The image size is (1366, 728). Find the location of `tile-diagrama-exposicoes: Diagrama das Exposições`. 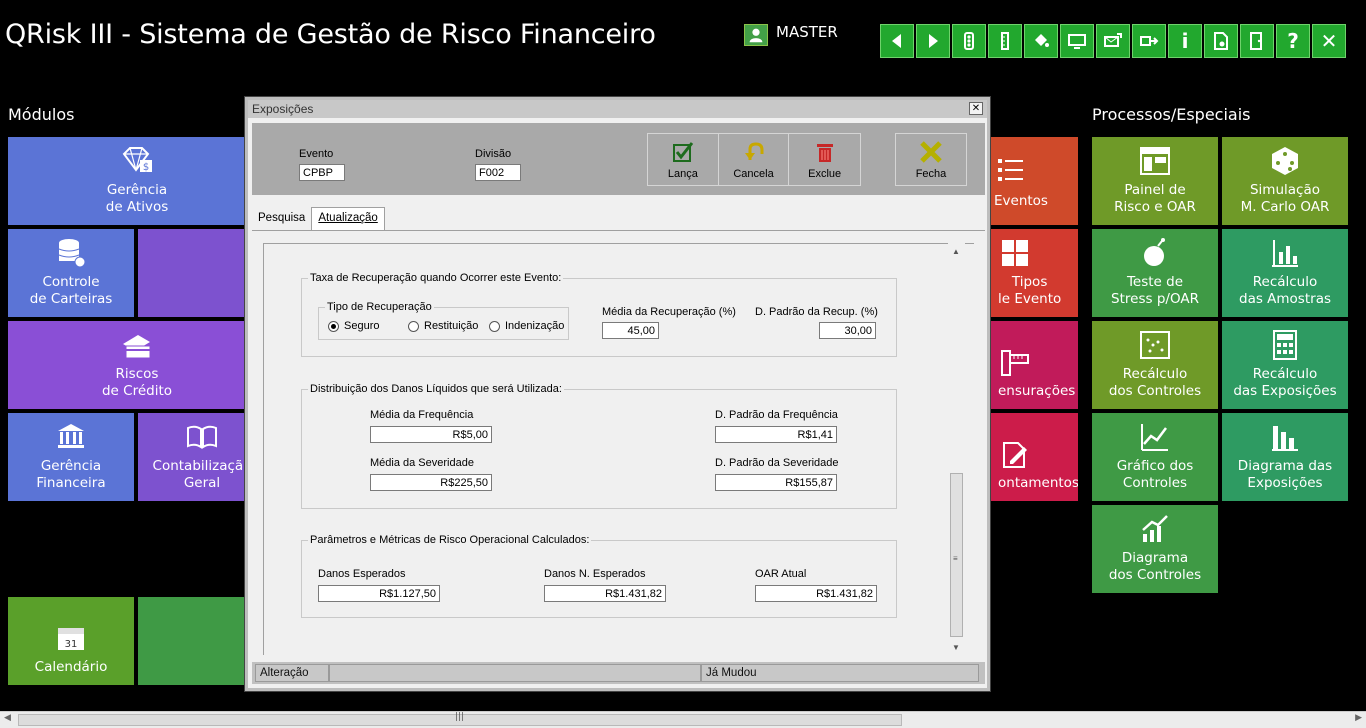

tile-diagrama-exposicoes: Diagrama das Exposições is located at coordinates (1285, 457).